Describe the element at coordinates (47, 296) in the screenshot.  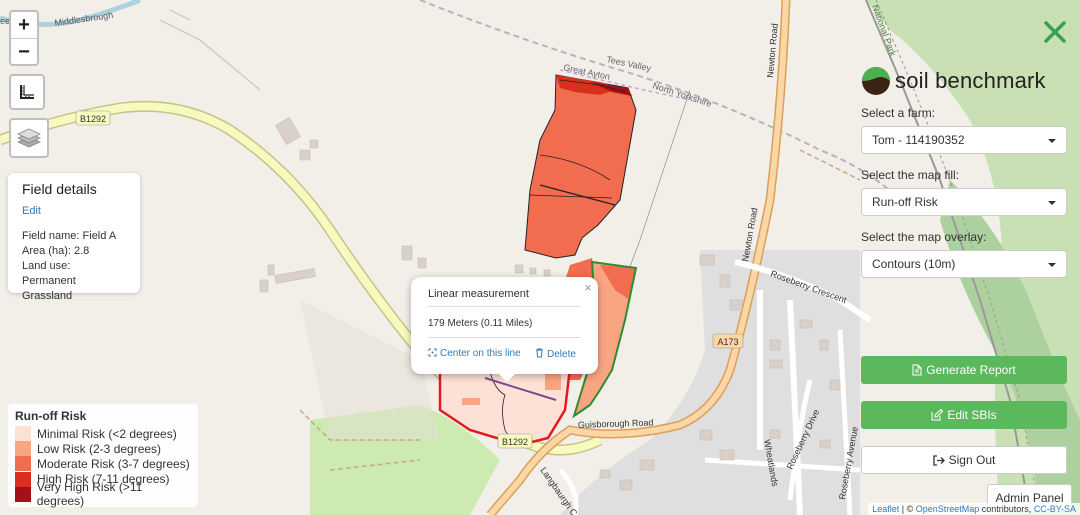
I see `field-land-use-cont: Grassland` at that location.